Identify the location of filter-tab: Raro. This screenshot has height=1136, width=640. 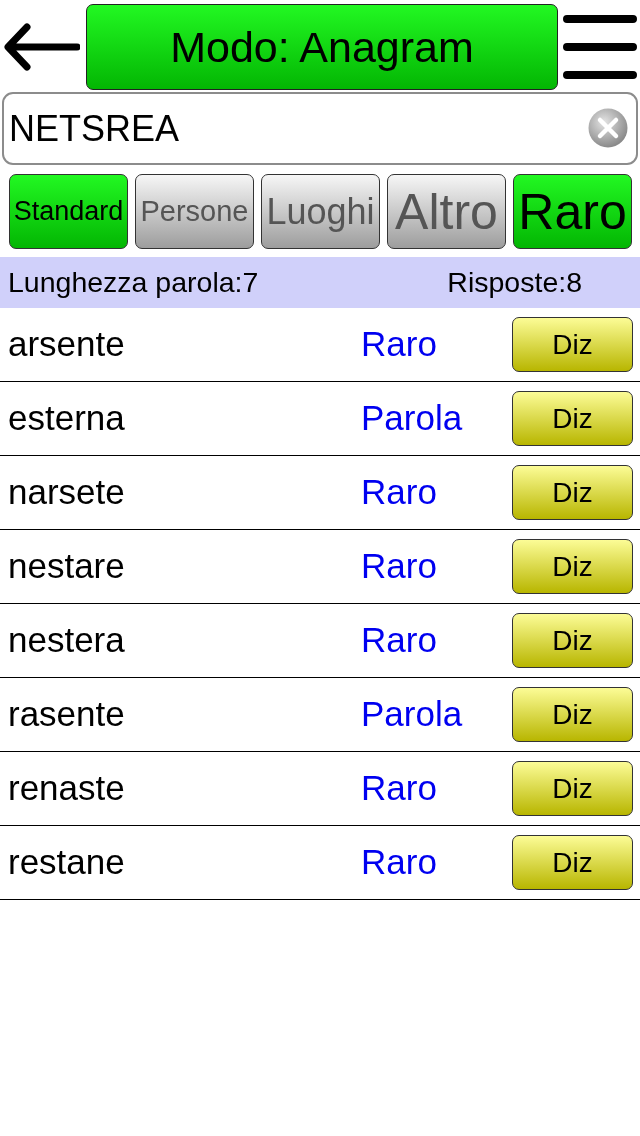
(572, 211).